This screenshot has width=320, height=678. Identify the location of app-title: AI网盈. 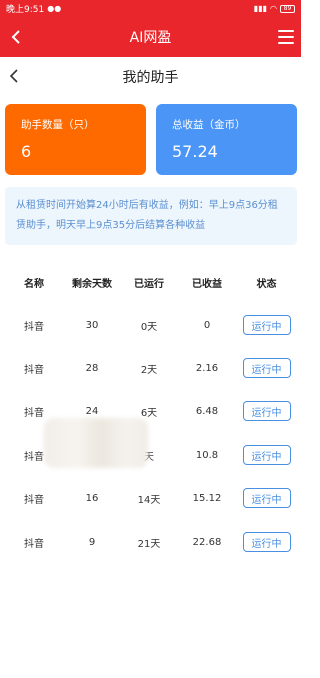
(150, 38).